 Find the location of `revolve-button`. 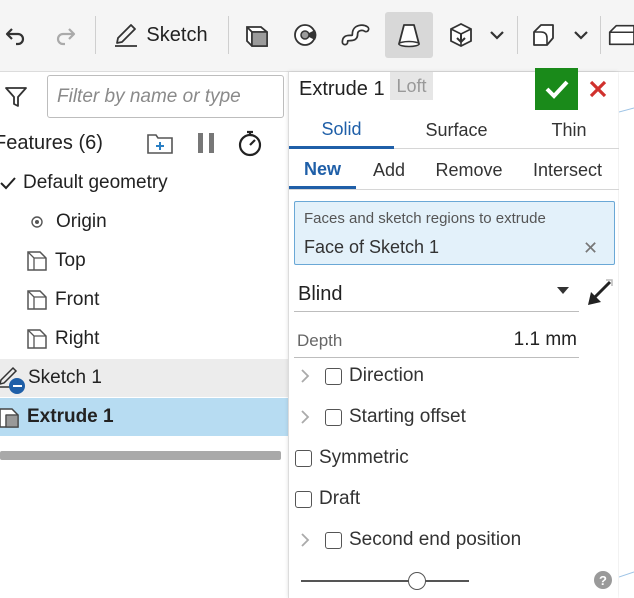

revolve-button is located at coordinates (306, 35).